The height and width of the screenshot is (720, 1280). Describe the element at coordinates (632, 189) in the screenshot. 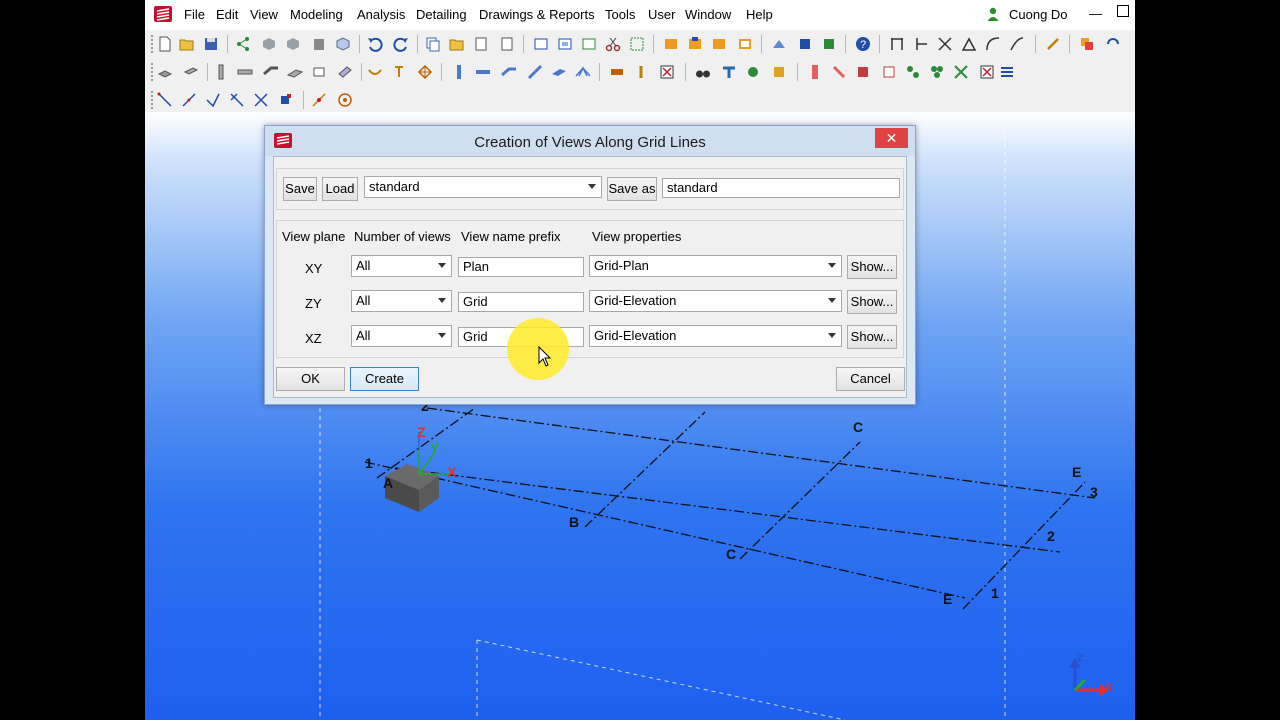

I see `save-as-button: Save as` at that location.